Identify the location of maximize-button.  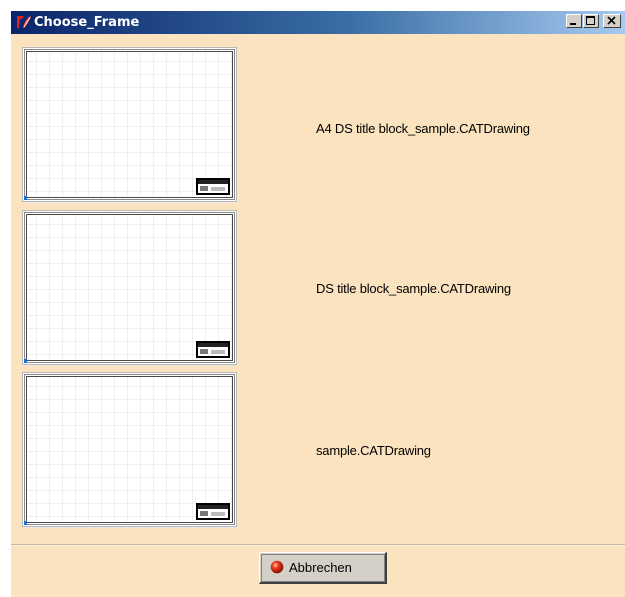
(591, 21).